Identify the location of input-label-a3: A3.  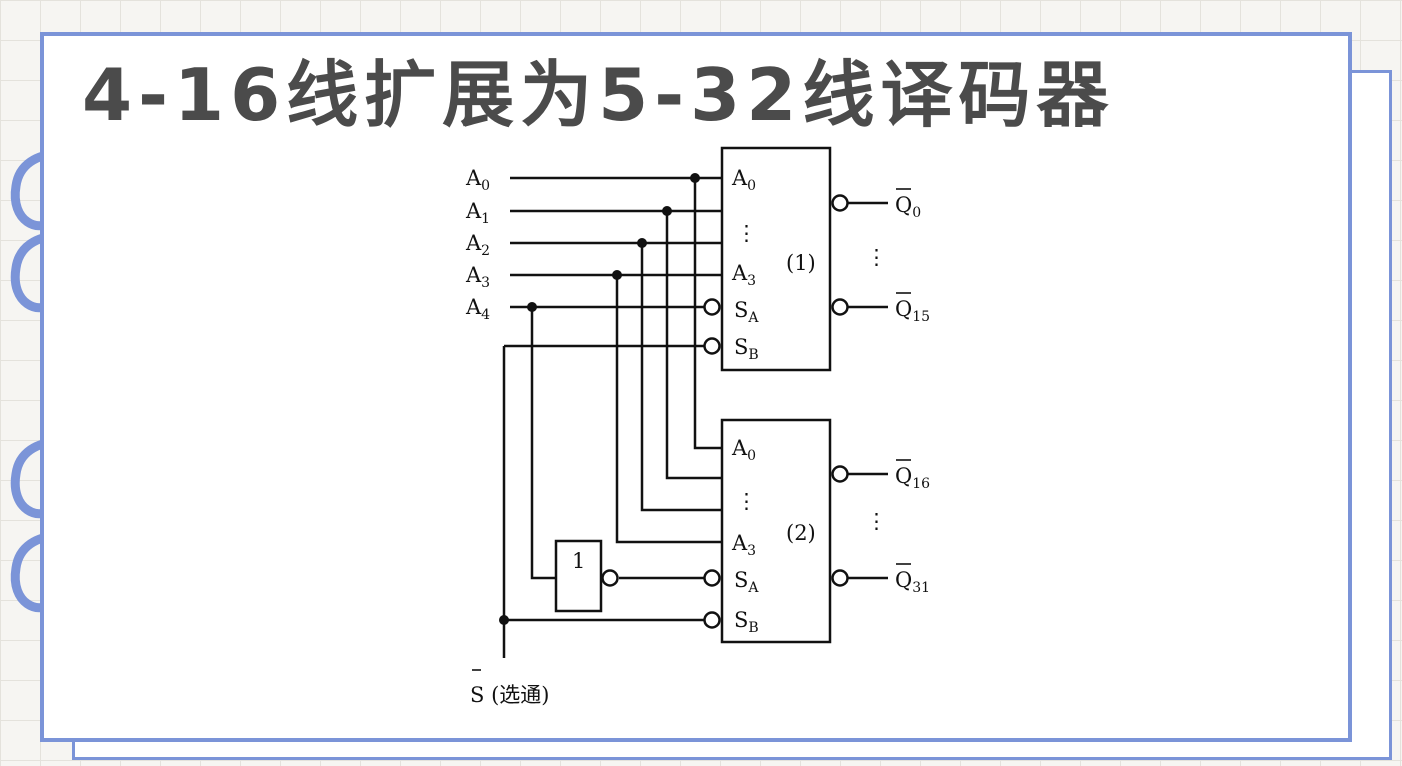
(477, 277).